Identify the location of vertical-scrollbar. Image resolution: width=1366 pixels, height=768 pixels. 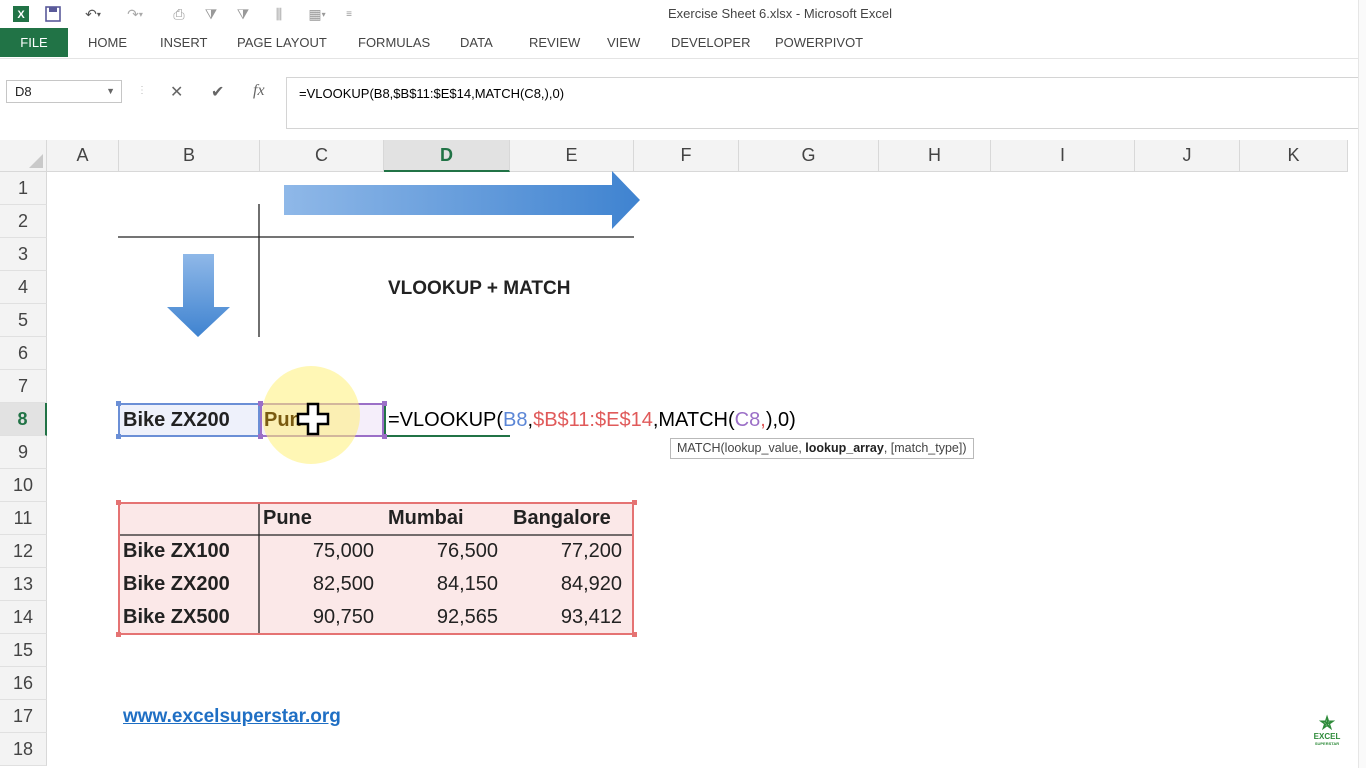
(1362, 384).